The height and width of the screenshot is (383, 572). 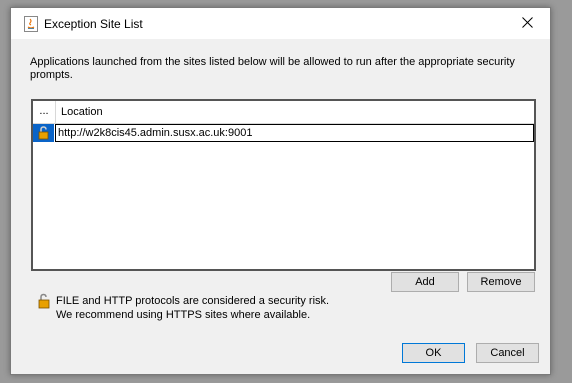 What do you see at coordinates (294, 133) in the screenshot?
I see `location-input: http://w2k8cis45.admin.susx.ac.uk:9001` at bounding box center [294, 133].